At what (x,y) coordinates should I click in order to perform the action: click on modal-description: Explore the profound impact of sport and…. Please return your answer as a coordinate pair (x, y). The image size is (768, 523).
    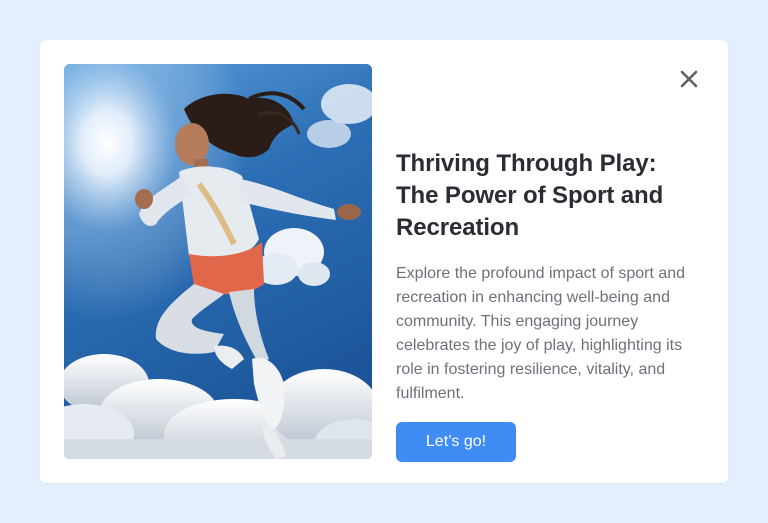
    Looking at the image, I should click on (541, 333).